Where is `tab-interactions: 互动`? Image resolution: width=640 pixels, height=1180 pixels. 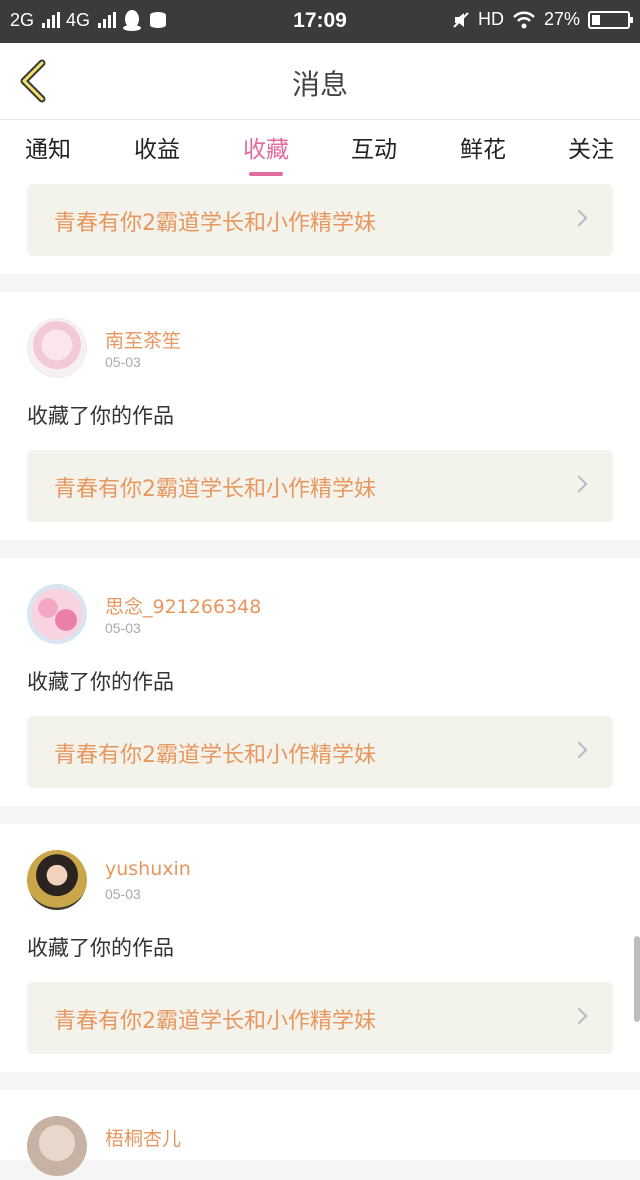 tab-interactions: 互动 is located at coordinates (374, 147).